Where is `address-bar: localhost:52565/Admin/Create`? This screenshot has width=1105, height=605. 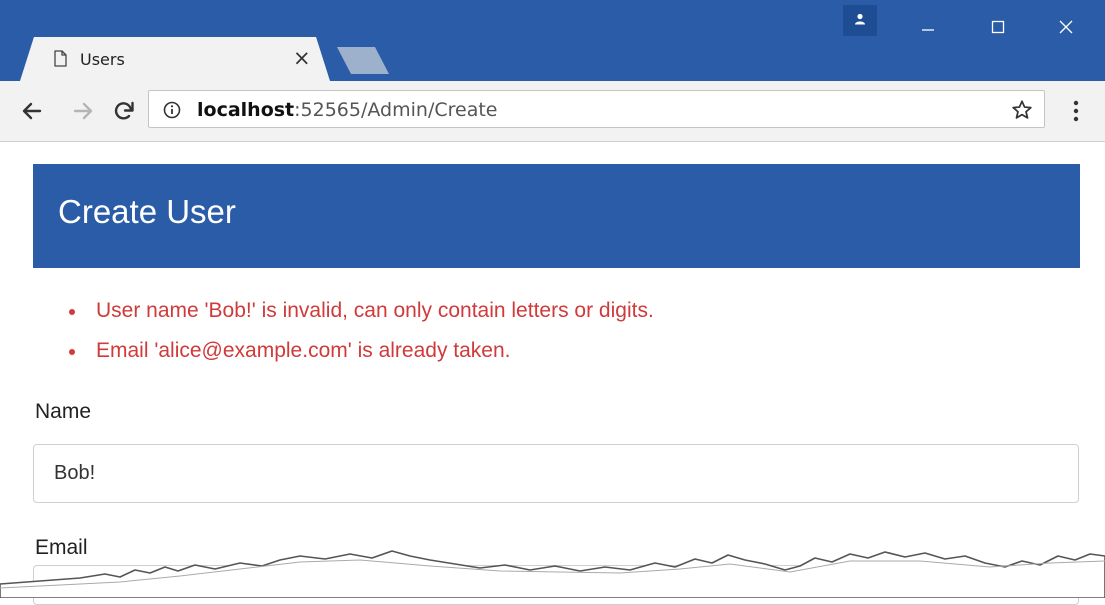 address-bar: localhost:52565/Admin/Create is located at coordinates (596, 109).